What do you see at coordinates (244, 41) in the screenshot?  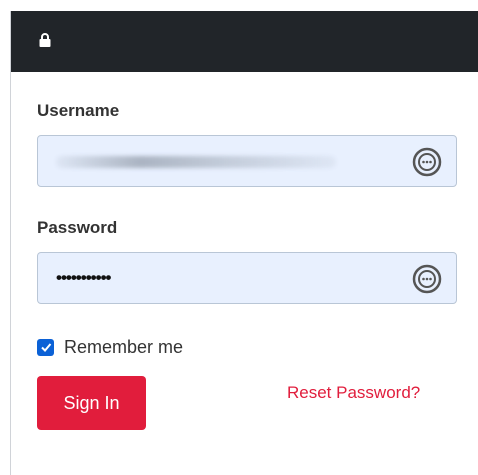 I see `panel-header` at bounding box center [244, 41].